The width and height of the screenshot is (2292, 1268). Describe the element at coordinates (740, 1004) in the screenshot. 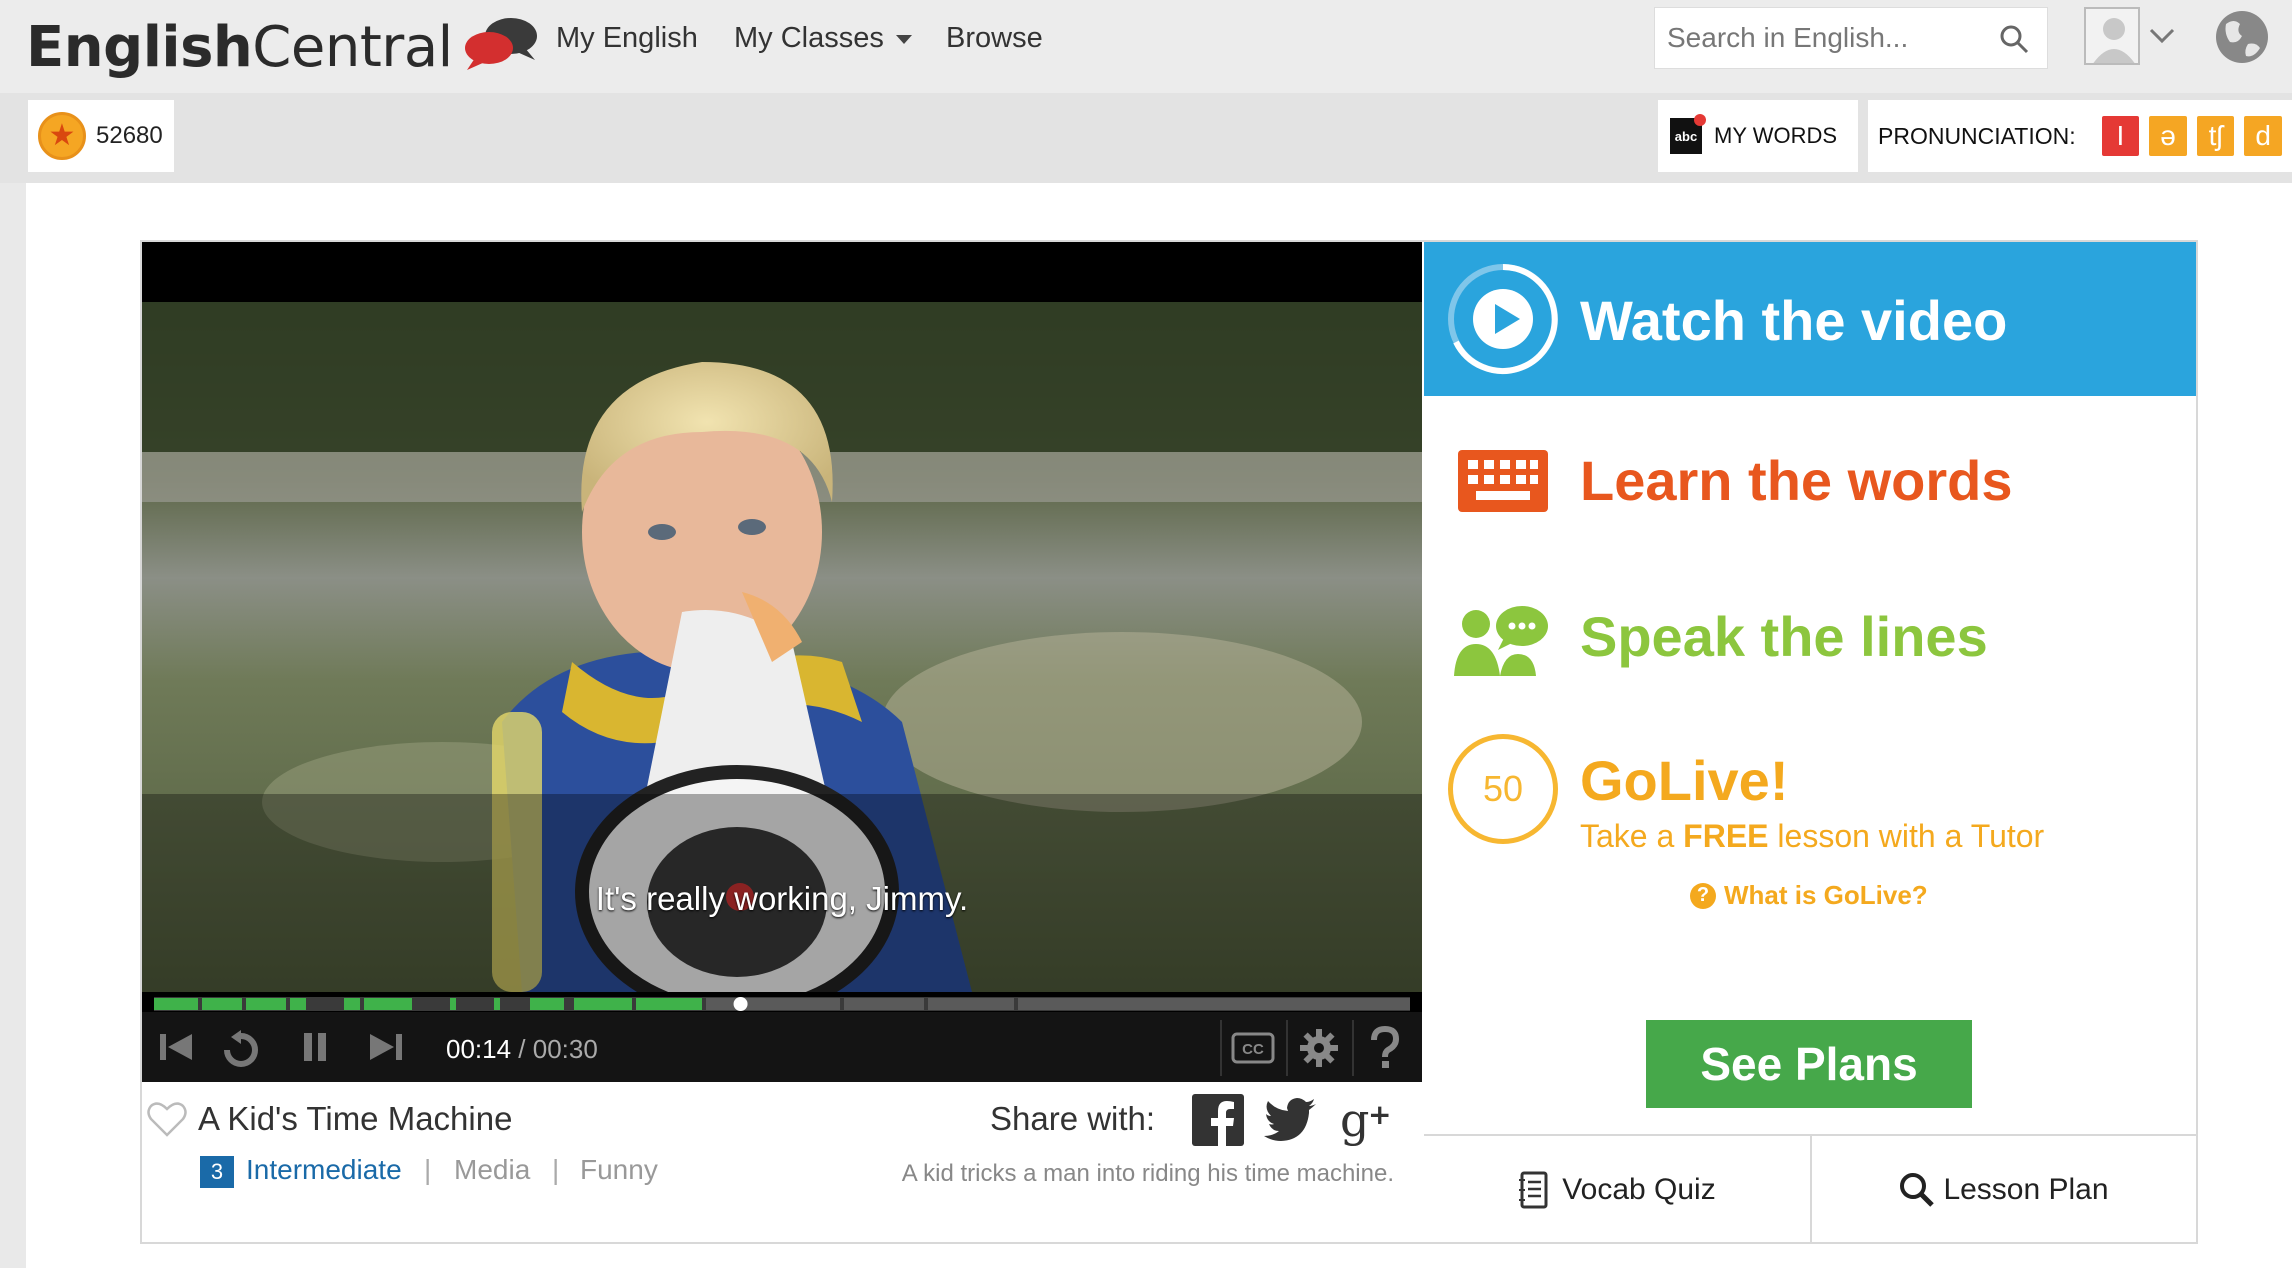

I see `progress-handle` at that location.